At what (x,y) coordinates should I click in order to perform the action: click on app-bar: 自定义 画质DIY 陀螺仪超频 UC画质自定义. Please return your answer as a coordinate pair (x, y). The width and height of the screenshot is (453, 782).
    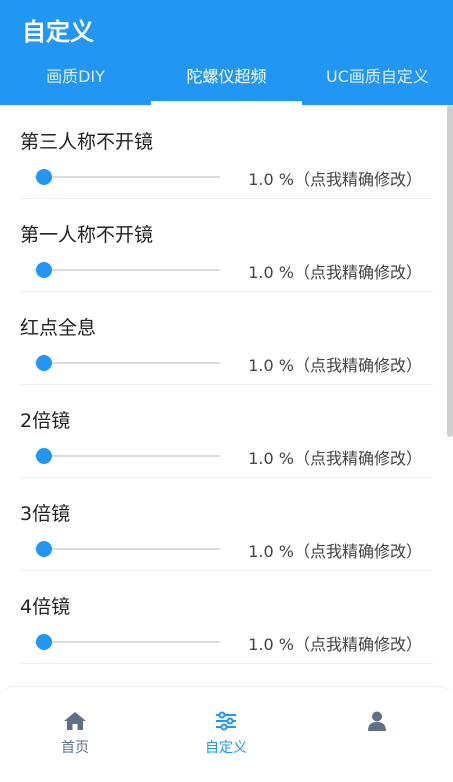
    Looking at the image, I should click on (226, 52).